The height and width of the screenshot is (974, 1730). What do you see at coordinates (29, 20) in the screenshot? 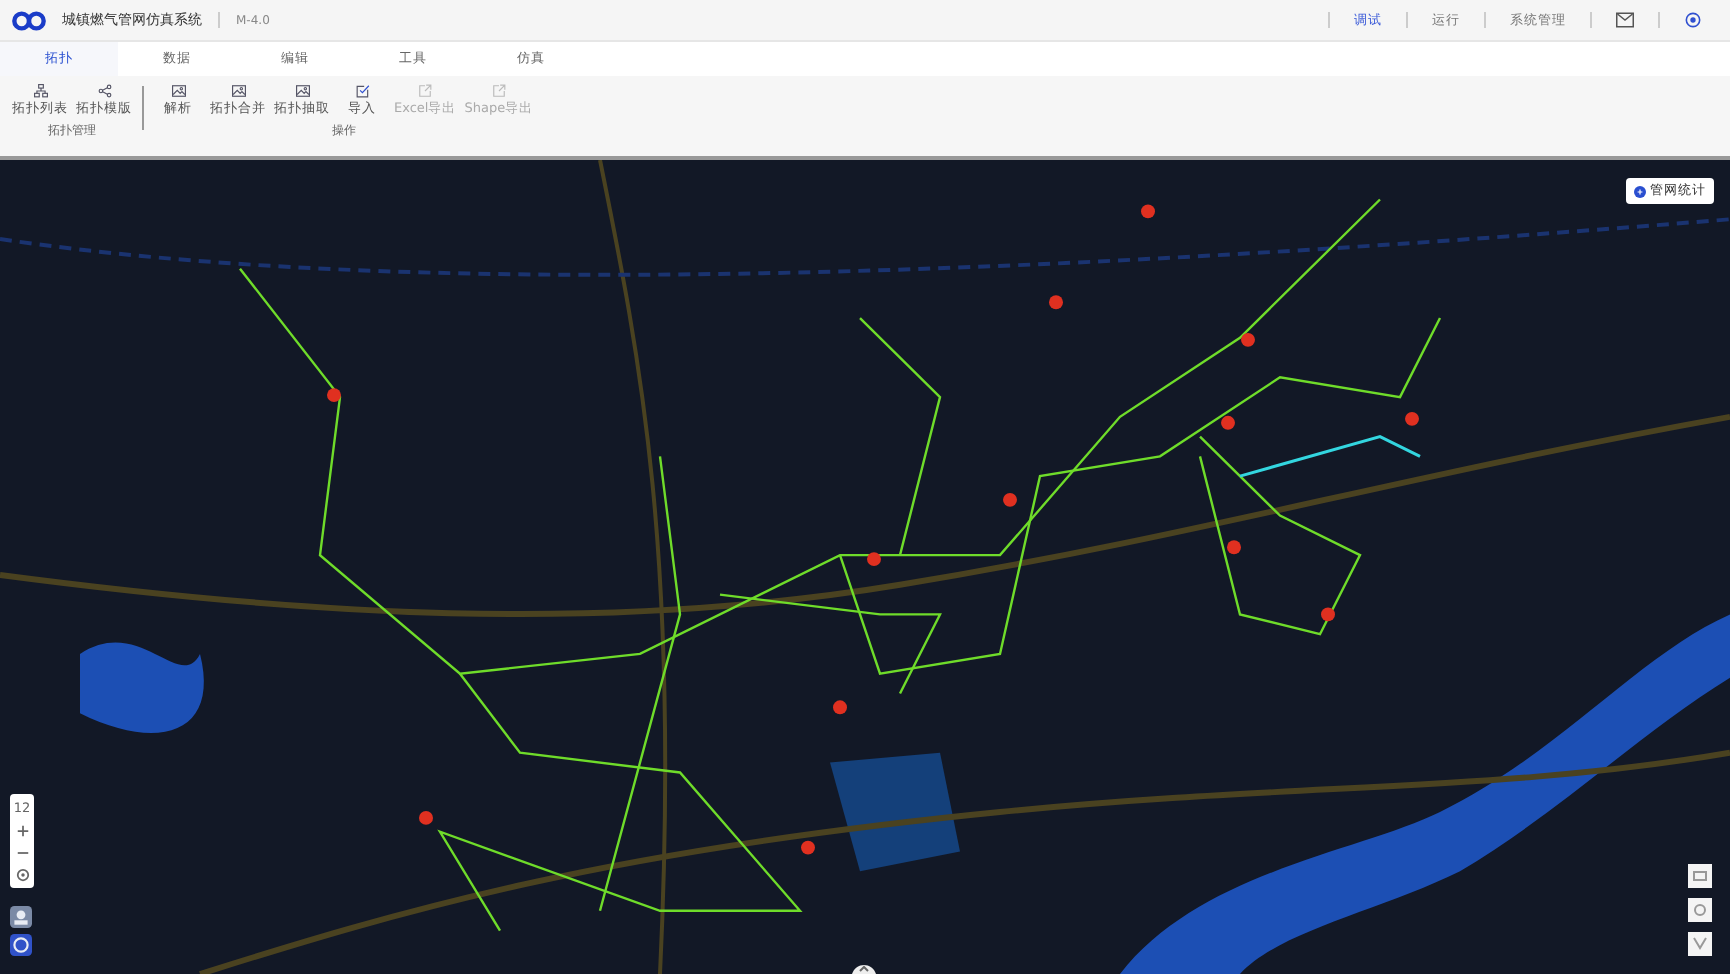
I see `logo-icon` at bounding box center [29, 20].